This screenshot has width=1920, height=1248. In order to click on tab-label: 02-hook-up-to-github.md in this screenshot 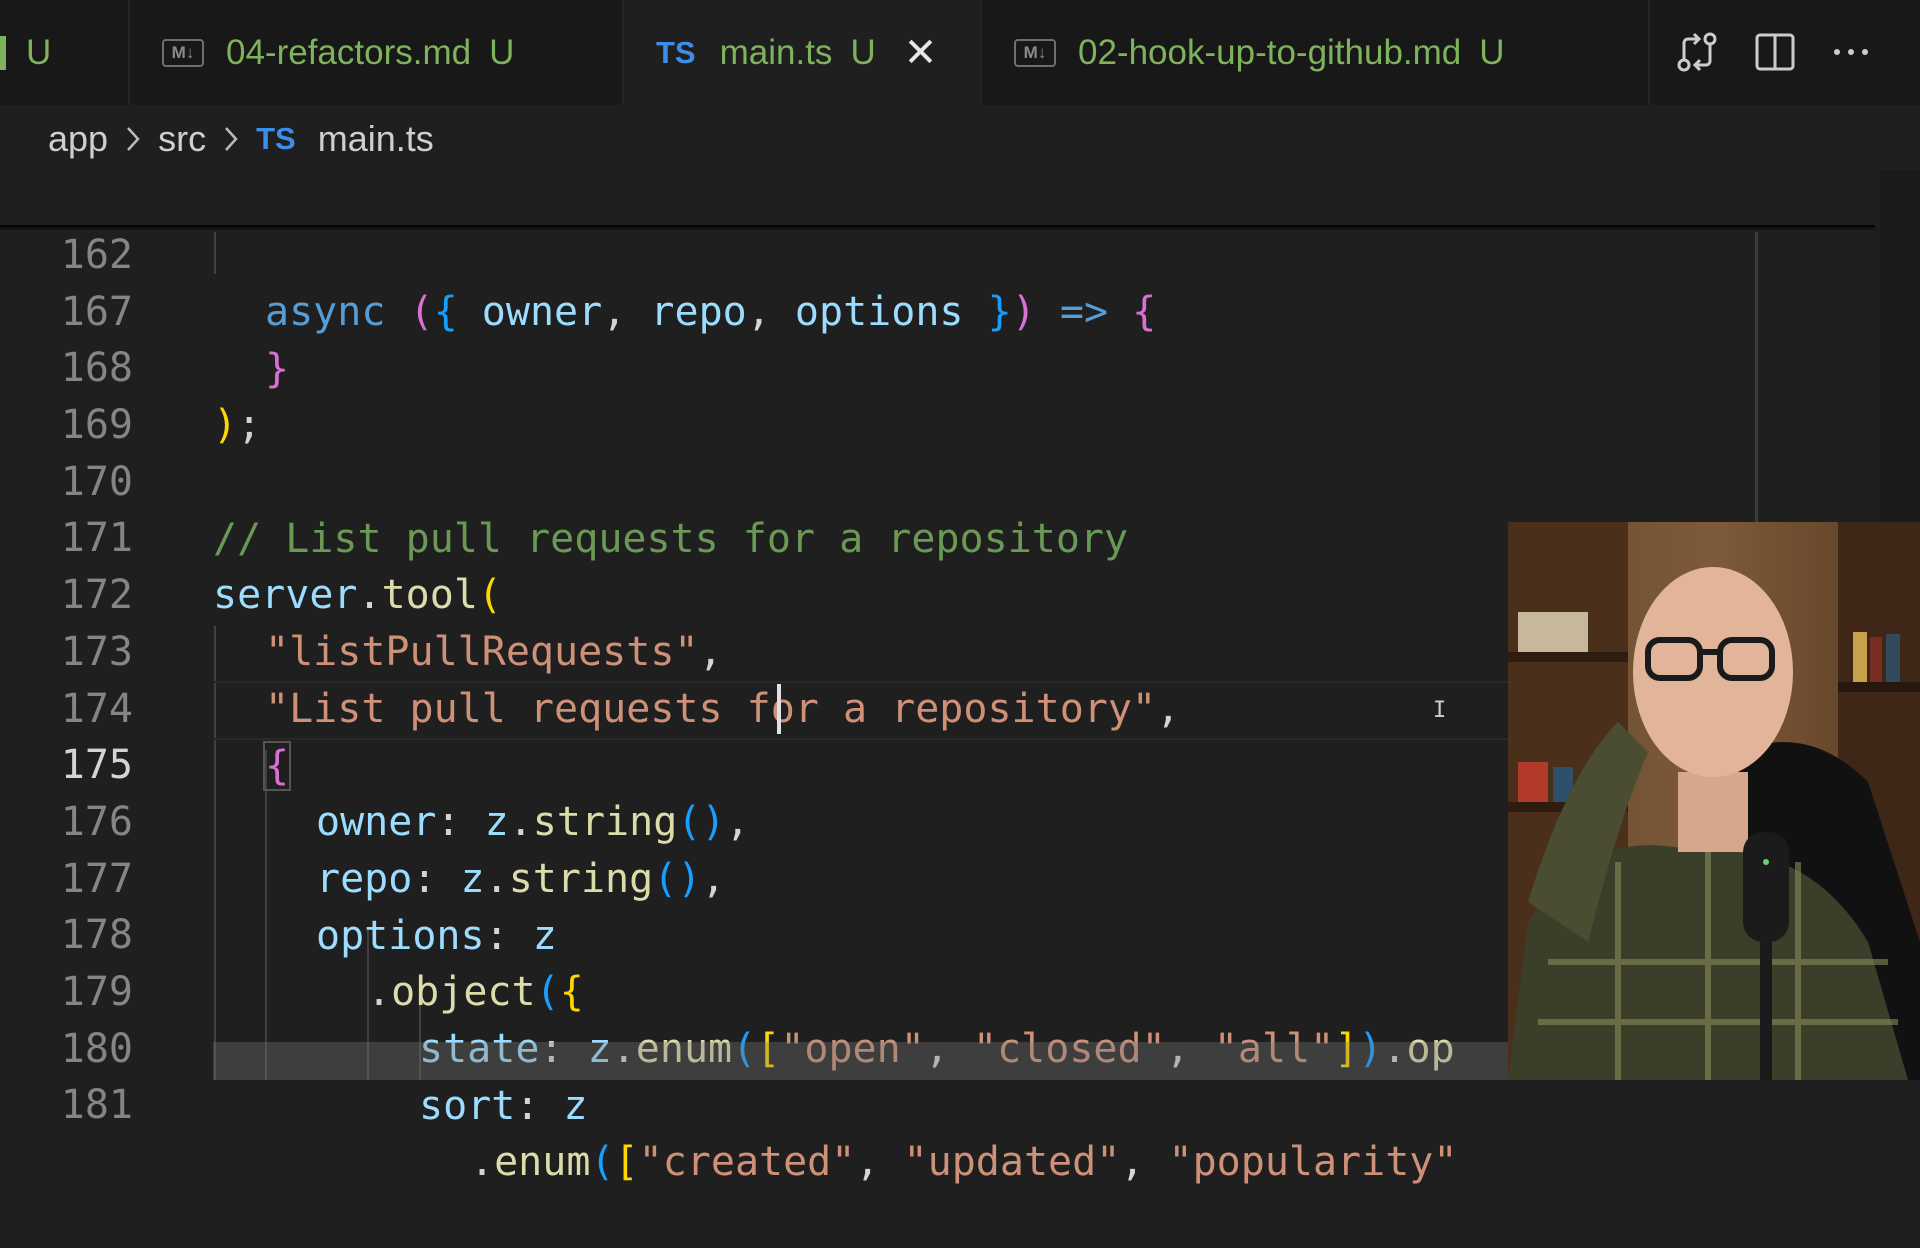, I will do `click(1270, 52)`.